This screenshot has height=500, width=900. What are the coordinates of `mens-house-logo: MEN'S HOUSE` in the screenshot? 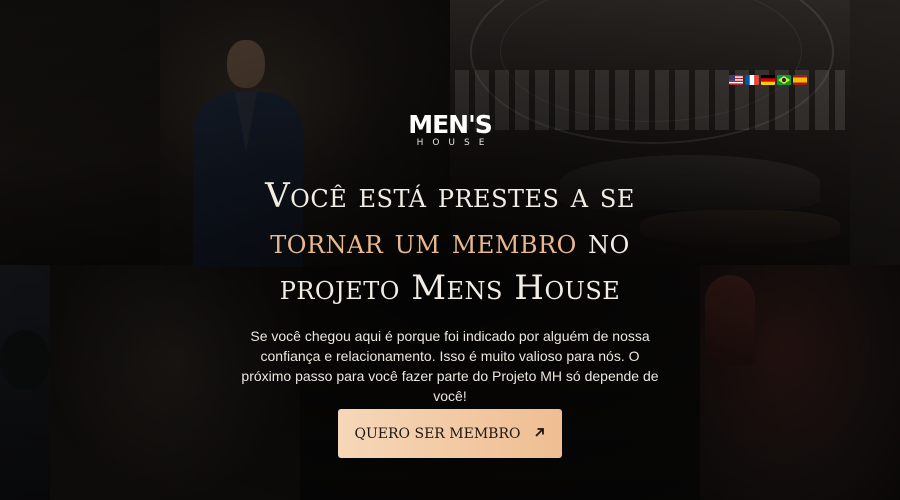 It's located at (450, 130).